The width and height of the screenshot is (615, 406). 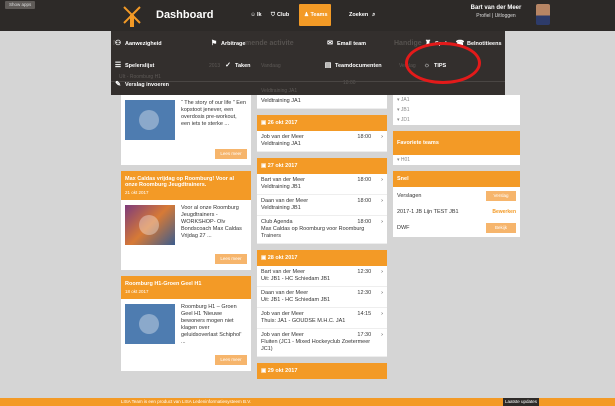 I want to click on news-photo, so click(x=150, y=225).